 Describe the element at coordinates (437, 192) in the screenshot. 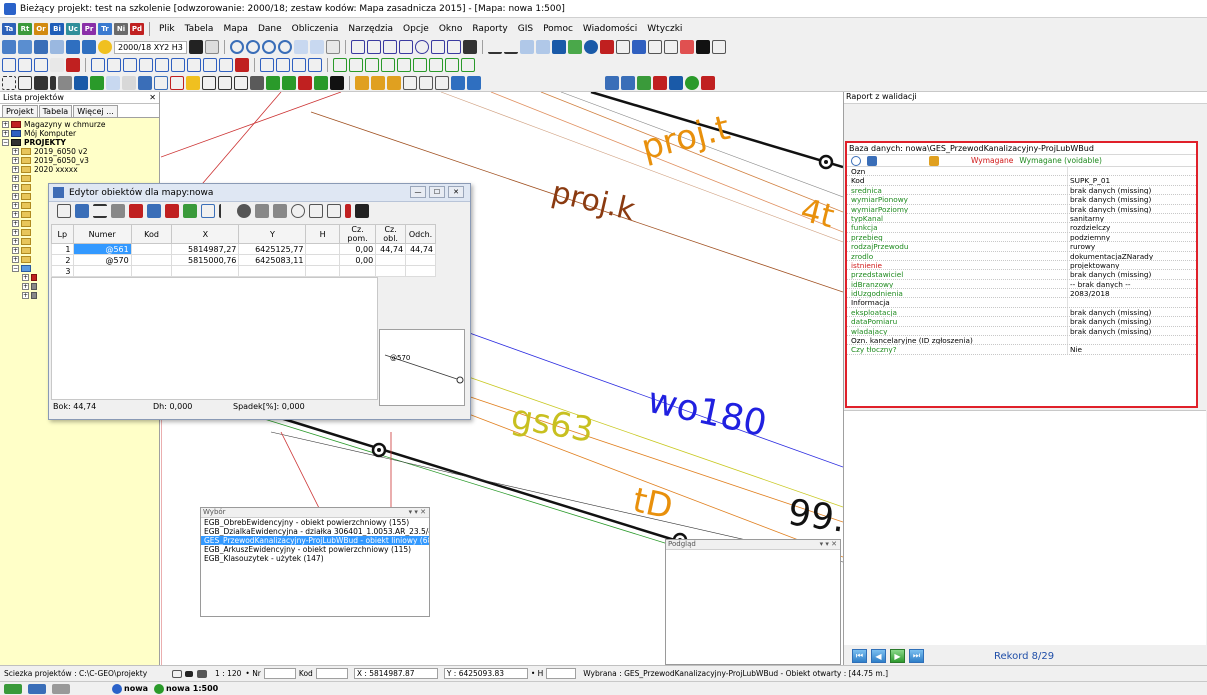

I see `maximize-icon: ☐` at that location.